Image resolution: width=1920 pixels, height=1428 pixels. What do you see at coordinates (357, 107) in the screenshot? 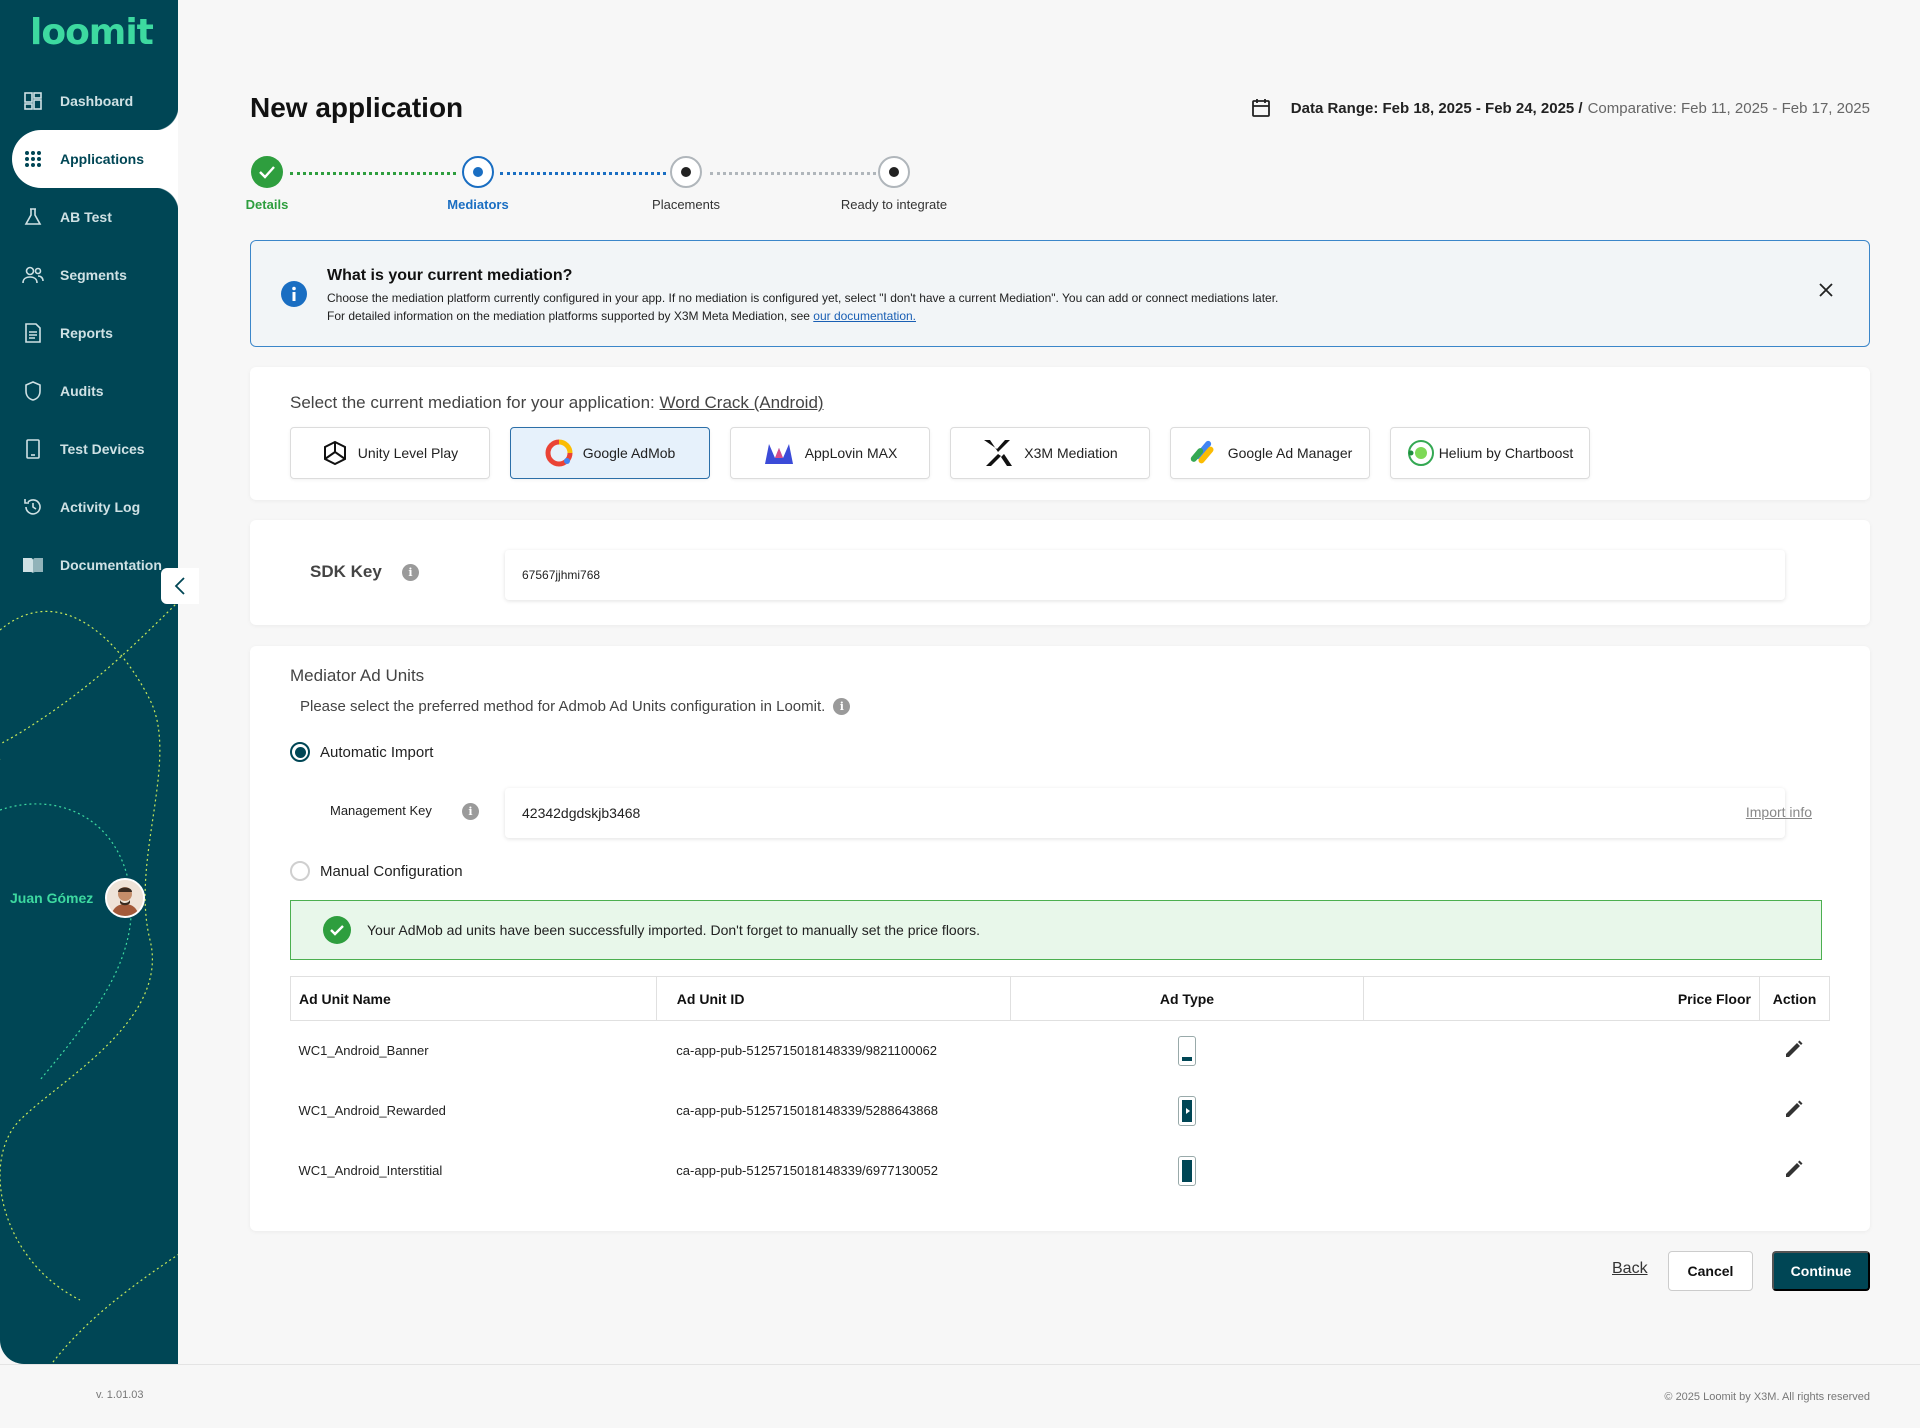
I see `page-title: New application` at bounding box center [357, 107].